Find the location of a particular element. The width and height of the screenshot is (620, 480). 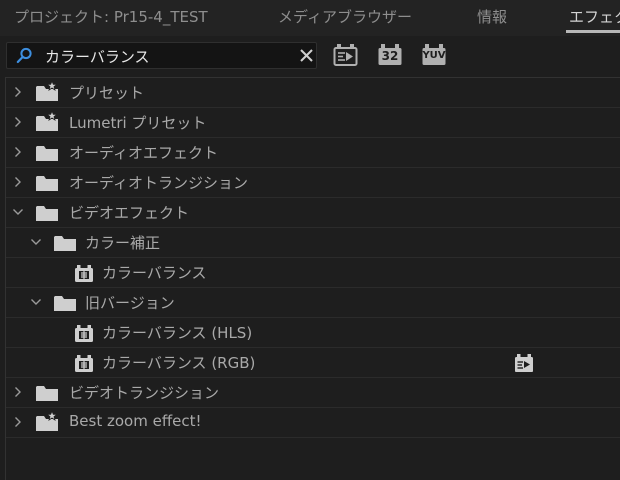

tree-row: カラー補正 is located at coordinates (313, 243).